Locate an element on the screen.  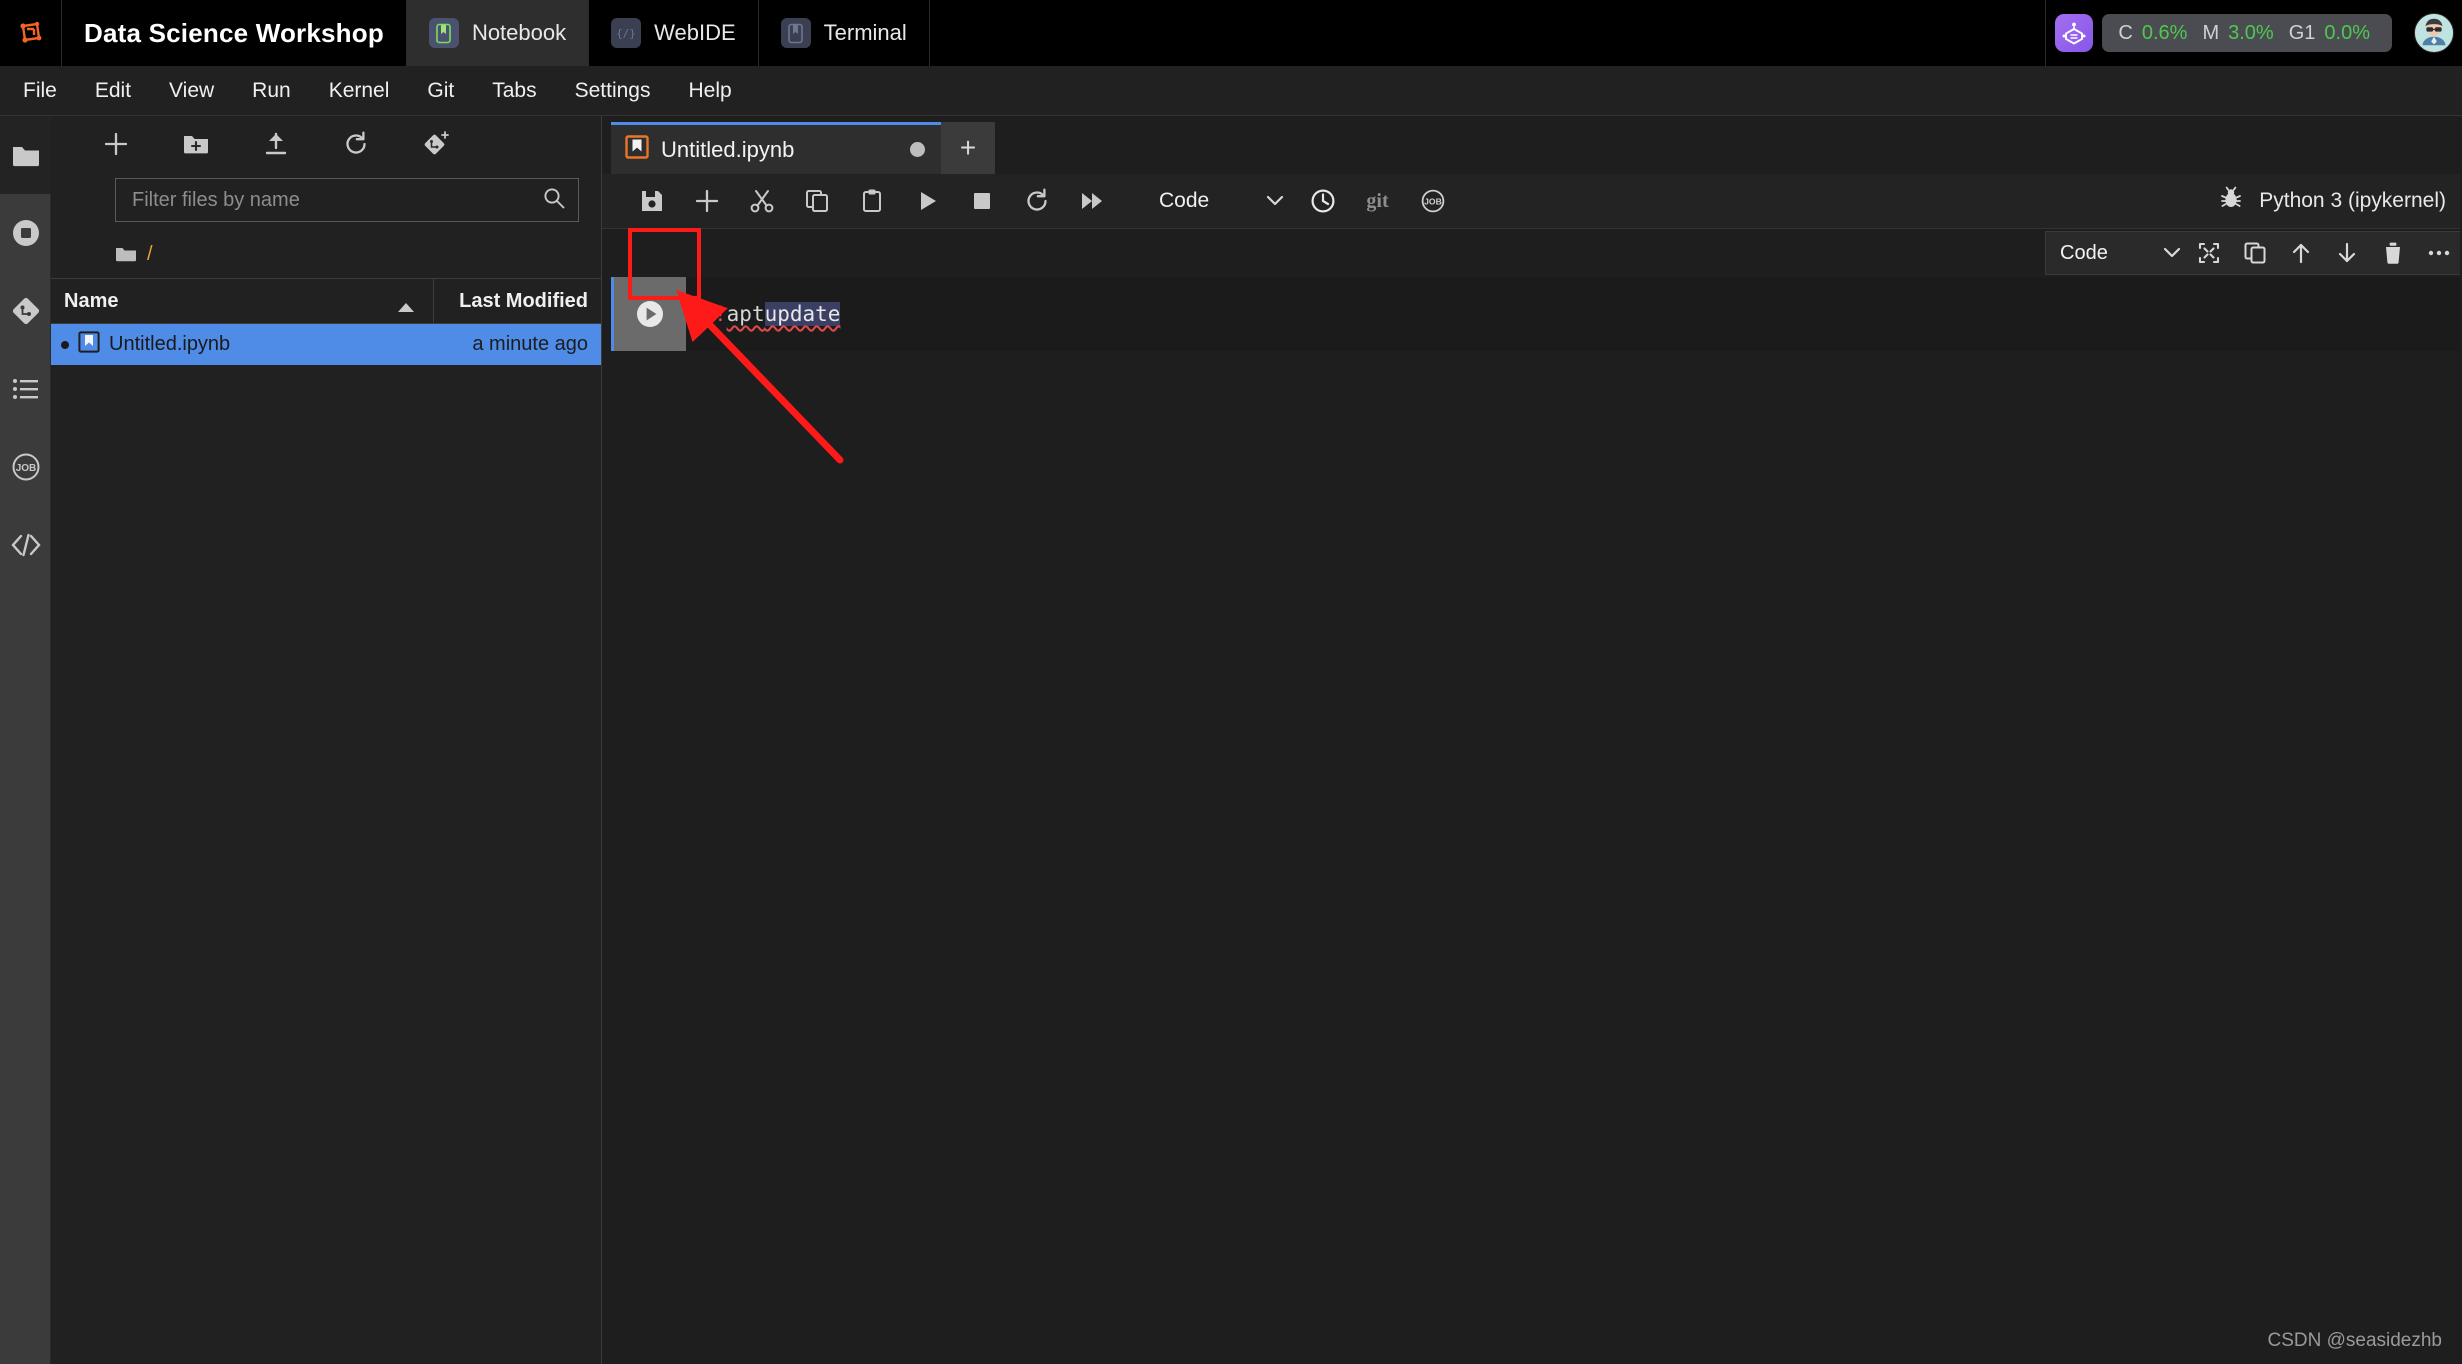
upload-files-button is located at coordinates (276, 144).